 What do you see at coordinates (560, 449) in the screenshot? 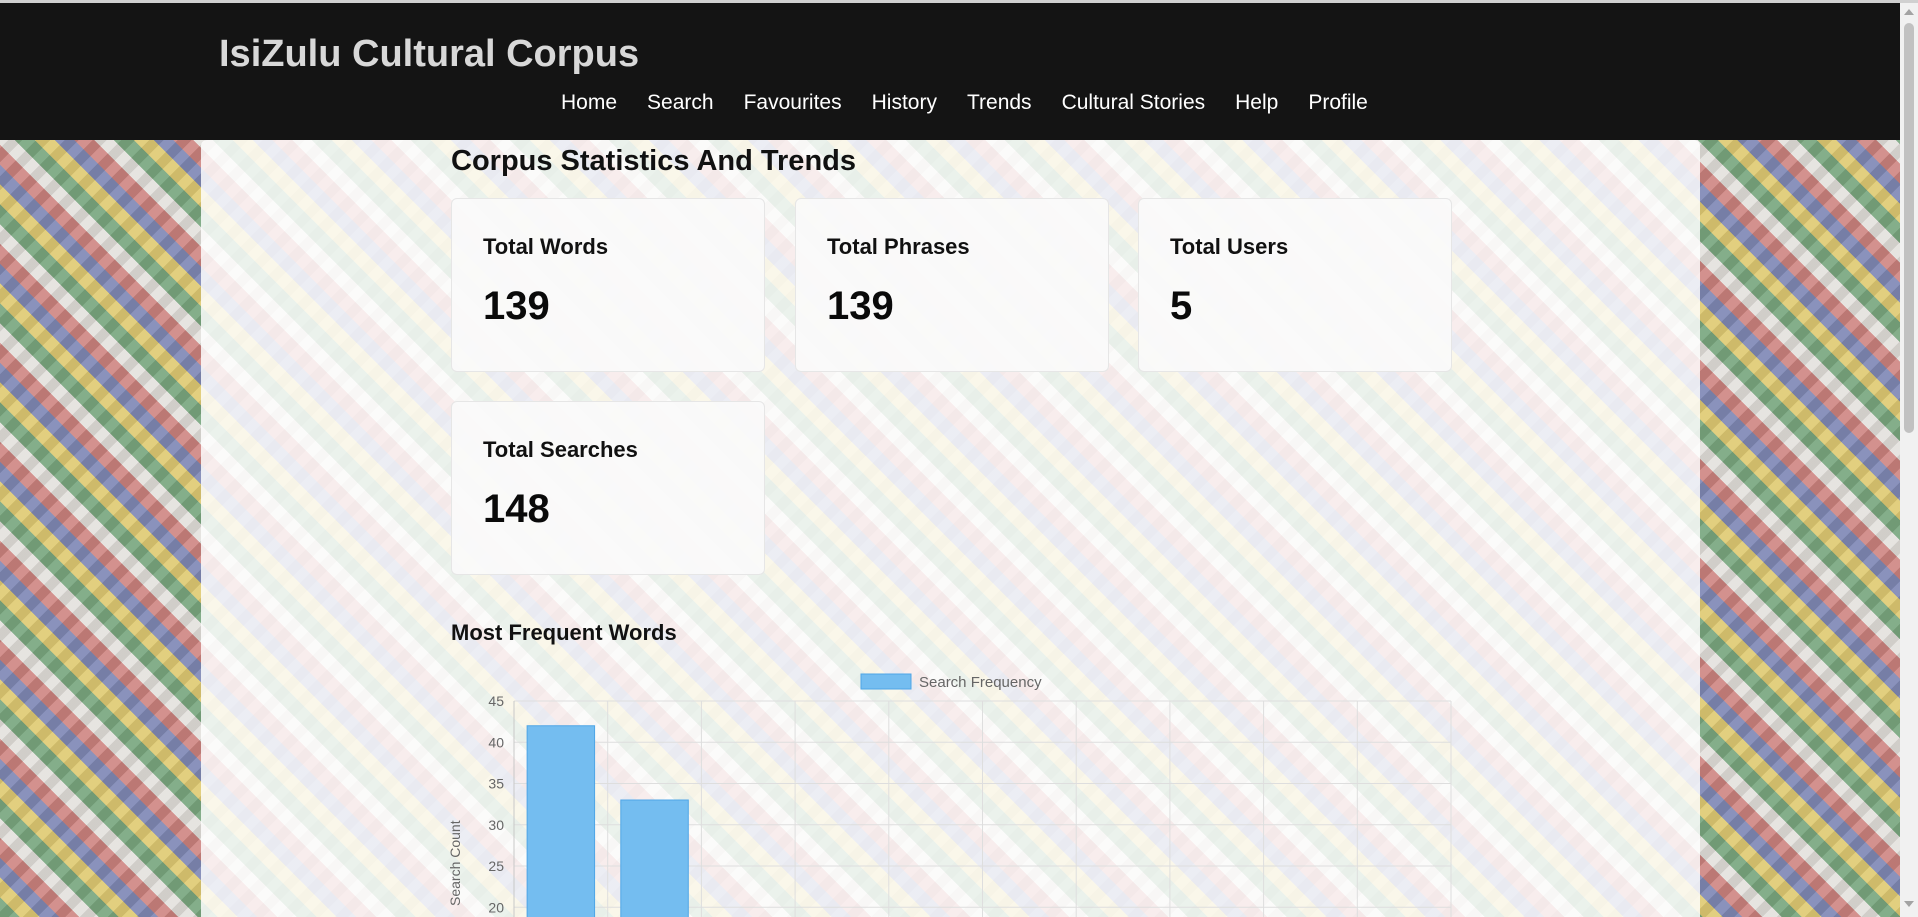
I see `stat-label: Total Searches` at bounding box center [560, 449].